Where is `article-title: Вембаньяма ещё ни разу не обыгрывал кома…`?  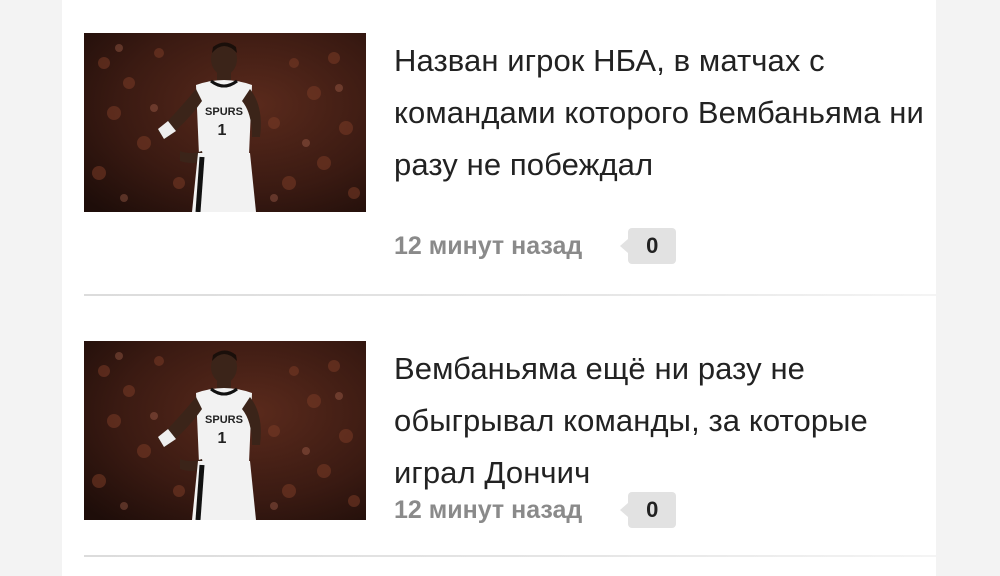 article-title: Вембаньяма ещё ни разу не обыгрывал кома… is located at coordinates (664, 421).